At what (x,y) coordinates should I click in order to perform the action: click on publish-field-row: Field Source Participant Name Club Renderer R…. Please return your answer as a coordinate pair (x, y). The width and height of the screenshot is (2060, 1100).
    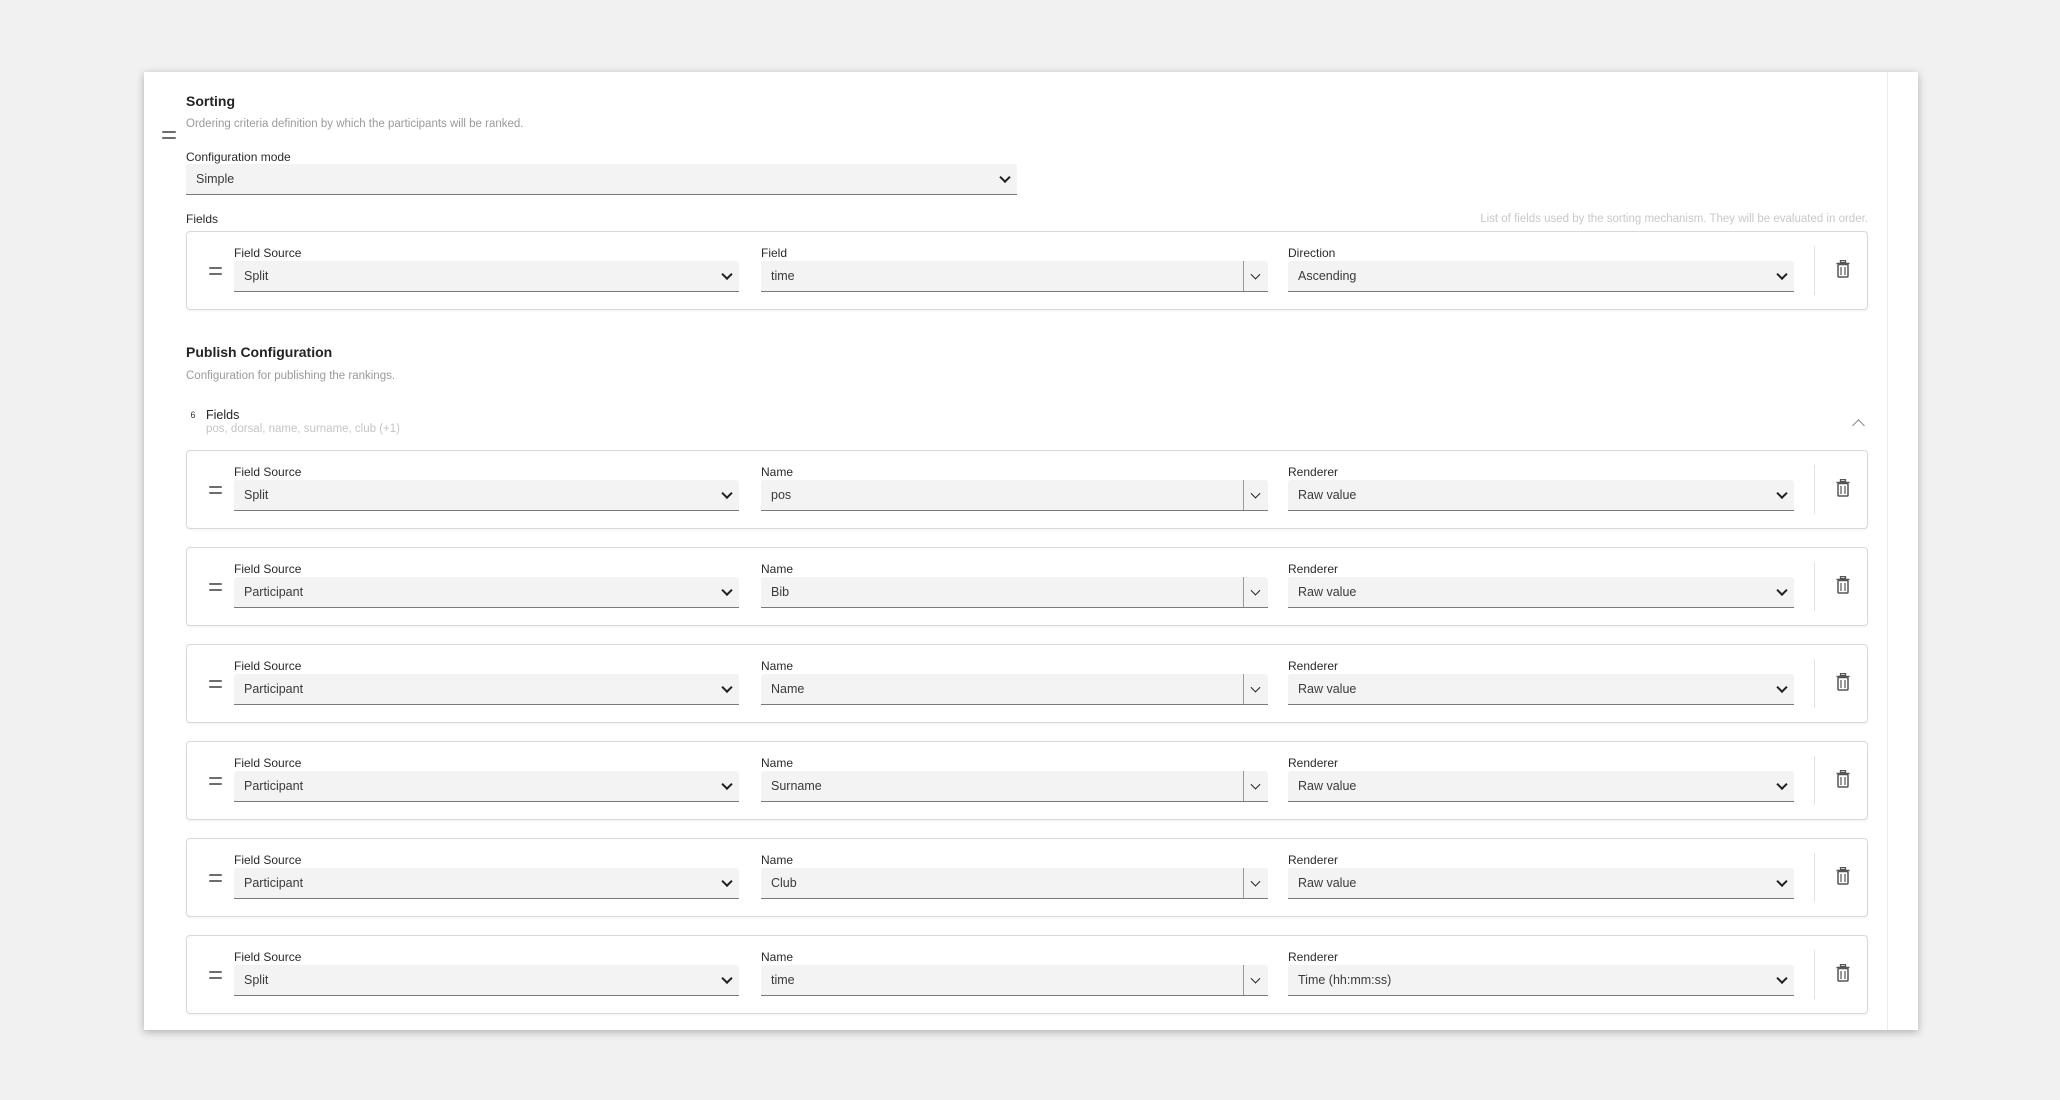
    Looking at the image, I should click on (1027, 877).